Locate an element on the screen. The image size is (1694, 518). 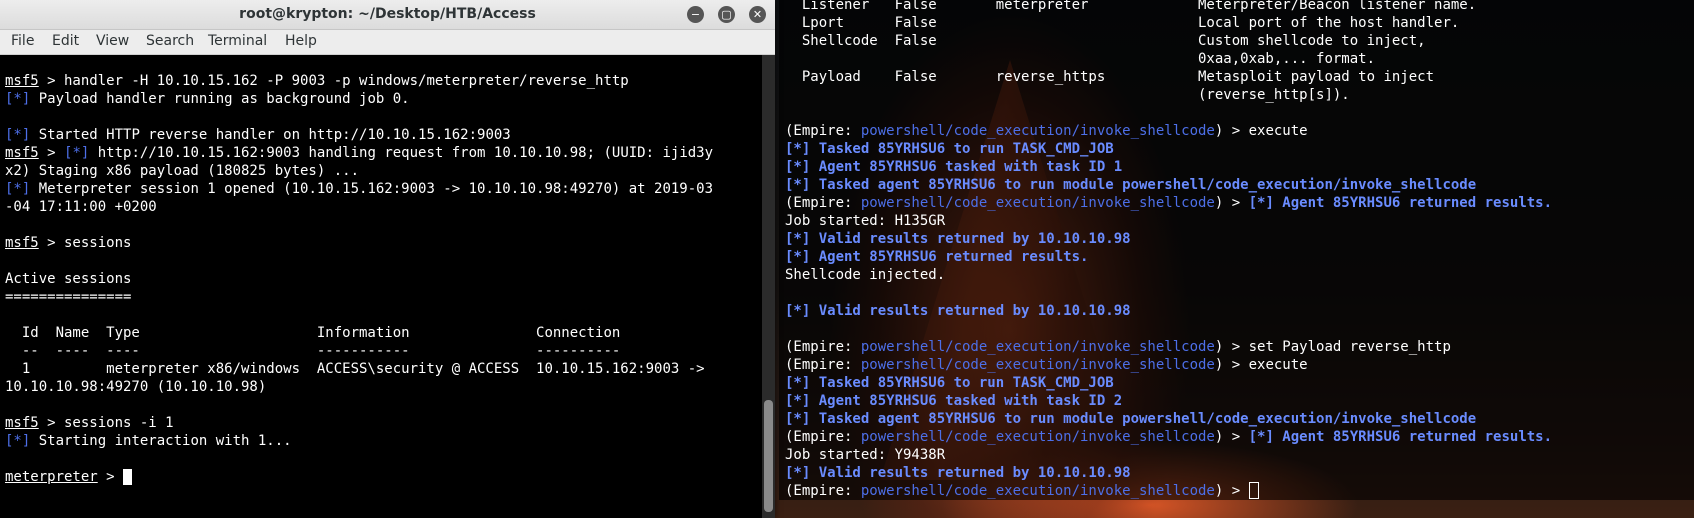
option-row: (reverse_http[s]). is located at coordinates (1067, 95).